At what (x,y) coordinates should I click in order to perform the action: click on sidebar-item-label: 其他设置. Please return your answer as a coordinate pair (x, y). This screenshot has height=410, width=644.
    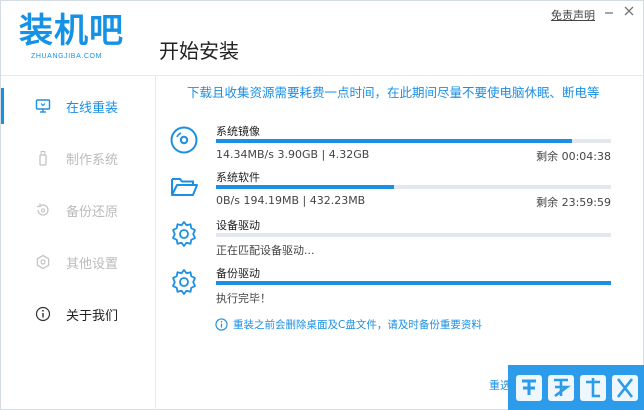
    Looking at the image, I should click on (92, 264).